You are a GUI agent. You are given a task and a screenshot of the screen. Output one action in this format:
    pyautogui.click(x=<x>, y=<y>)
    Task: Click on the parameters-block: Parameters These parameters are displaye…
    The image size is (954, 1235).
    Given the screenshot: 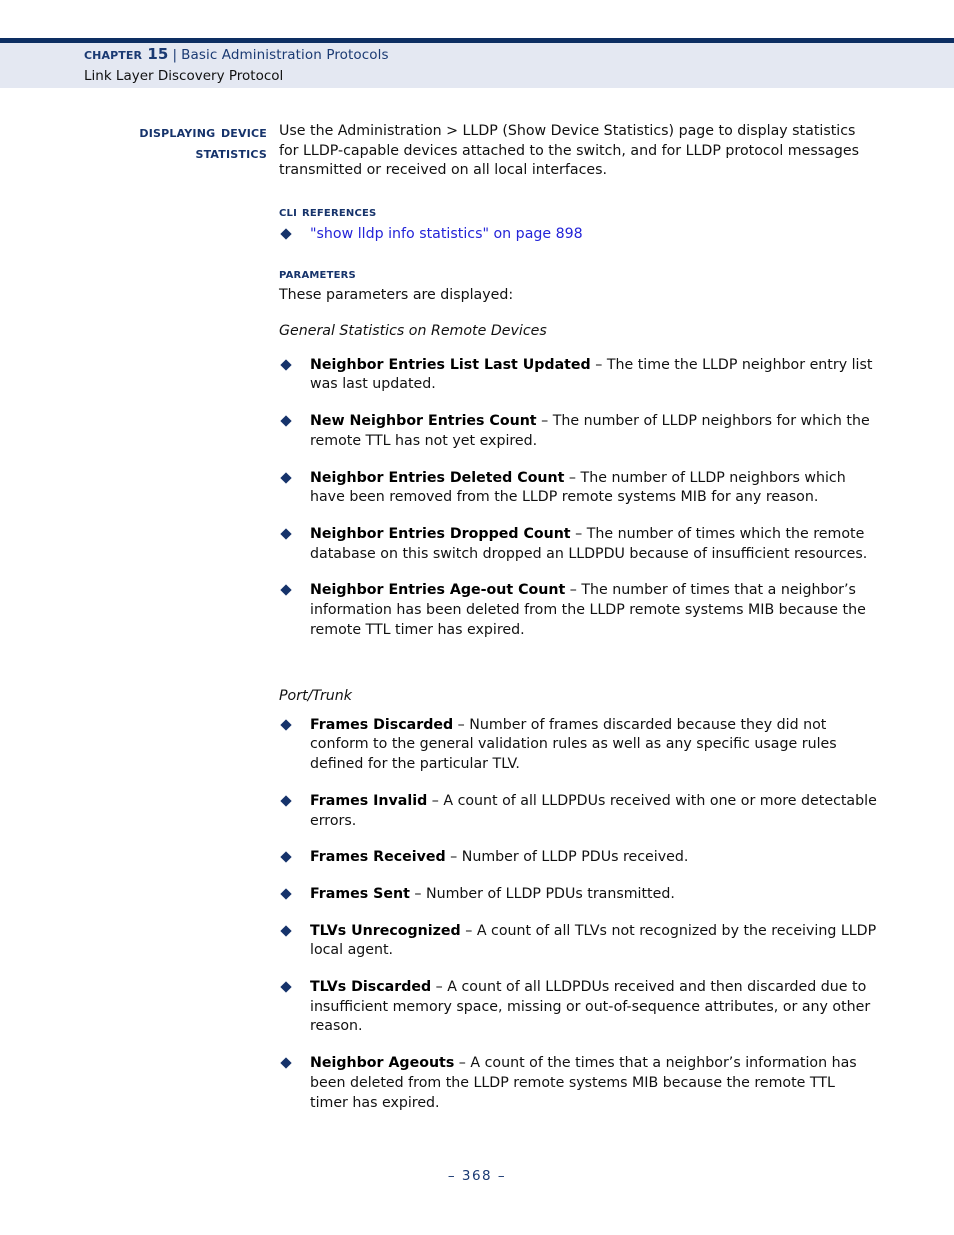 What is the action you would take?
    pyautogui.click(x=578, y=285)
    